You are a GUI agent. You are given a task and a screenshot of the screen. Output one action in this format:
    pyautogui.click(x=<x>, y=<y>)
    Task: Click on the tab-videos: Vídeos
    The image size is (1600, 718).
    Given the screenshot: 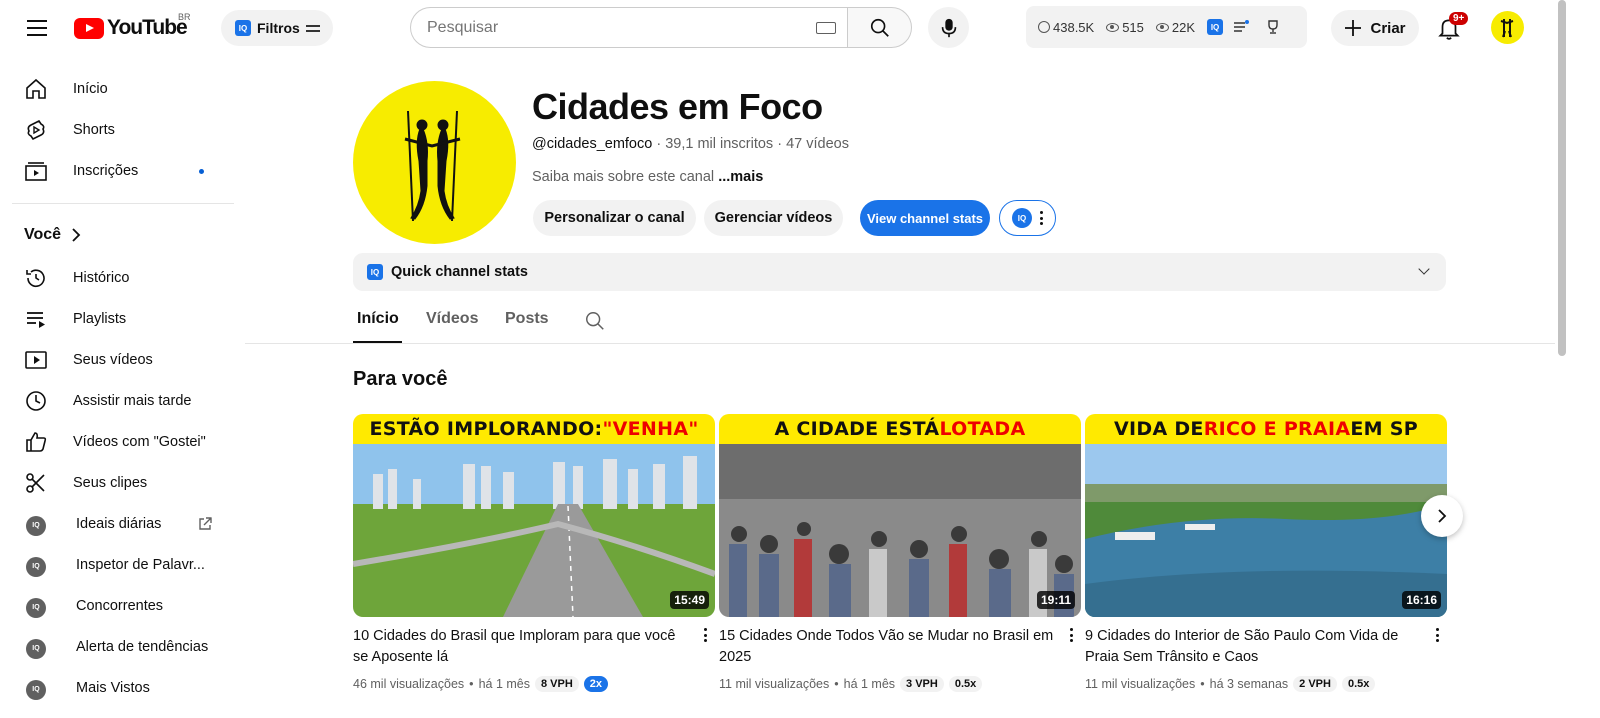 What is the action you would take?
    pyautogui.click(x=452, y=319)
    